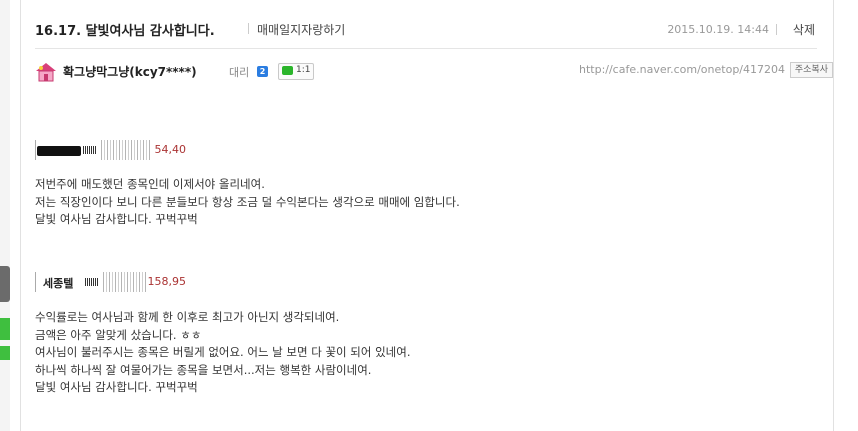 The image size is (858, 431). Describe the element at coordinates (239, 72) in the screenshot. I see `author-level: 대리` at that location.